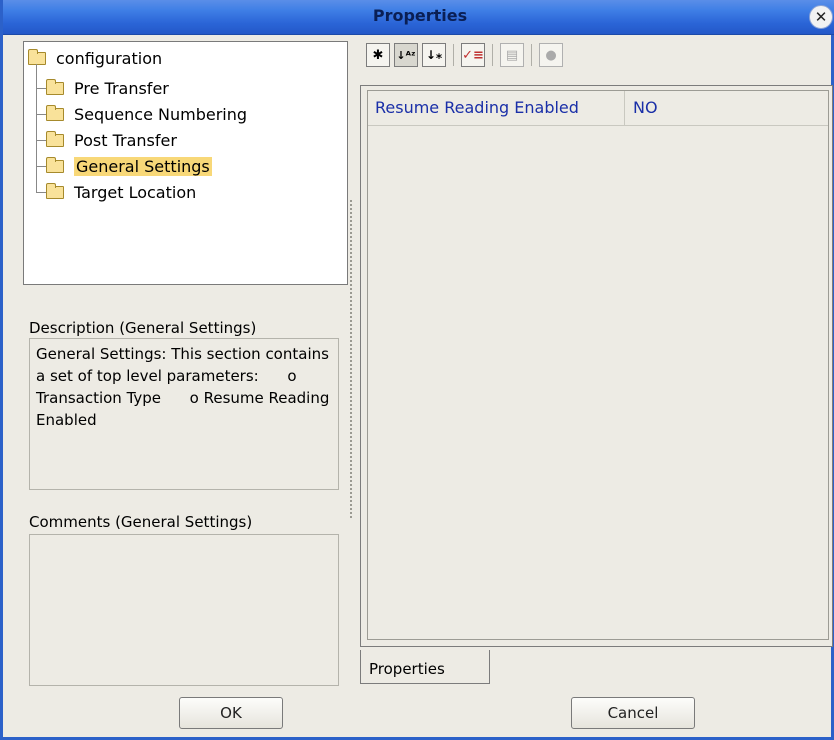 The height and width of the screenshot is (740, 834). Describe the element at coordinates (496, 108) in the screenshot. I see `property-name: Resume Reading Enabled` at that location.